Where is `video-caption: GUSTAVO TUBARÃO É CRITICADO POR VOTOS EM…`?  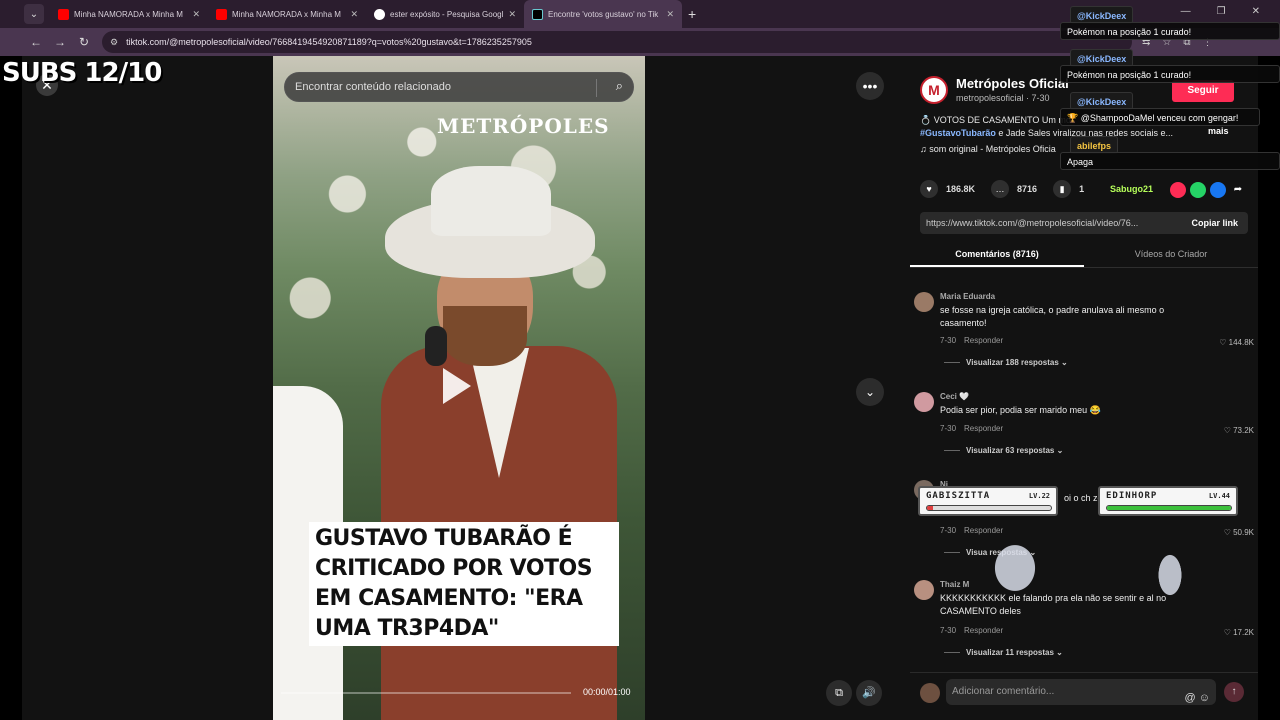
video-caption: GUSTAVO TUBARÃO É CRITICADO POR VOTOS EM… is located at coordinates (464, 584).